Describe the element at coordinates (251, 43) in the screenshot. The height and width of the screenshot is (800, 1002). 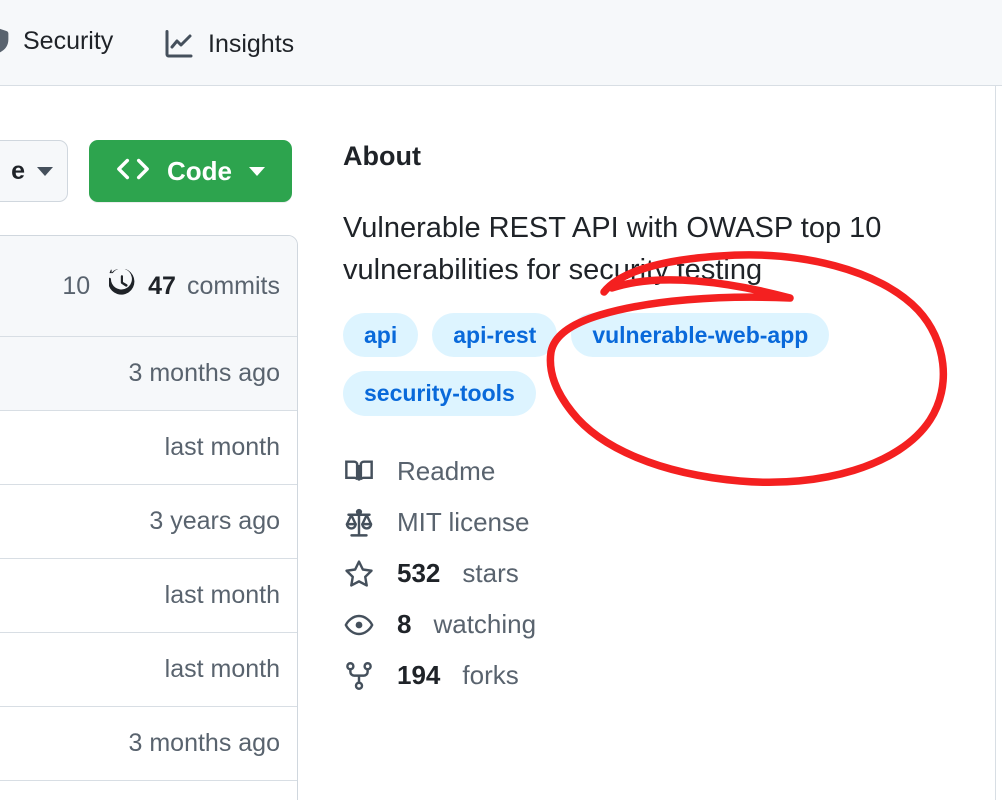
I see `nav-item-insights-label: Insights` at that location.